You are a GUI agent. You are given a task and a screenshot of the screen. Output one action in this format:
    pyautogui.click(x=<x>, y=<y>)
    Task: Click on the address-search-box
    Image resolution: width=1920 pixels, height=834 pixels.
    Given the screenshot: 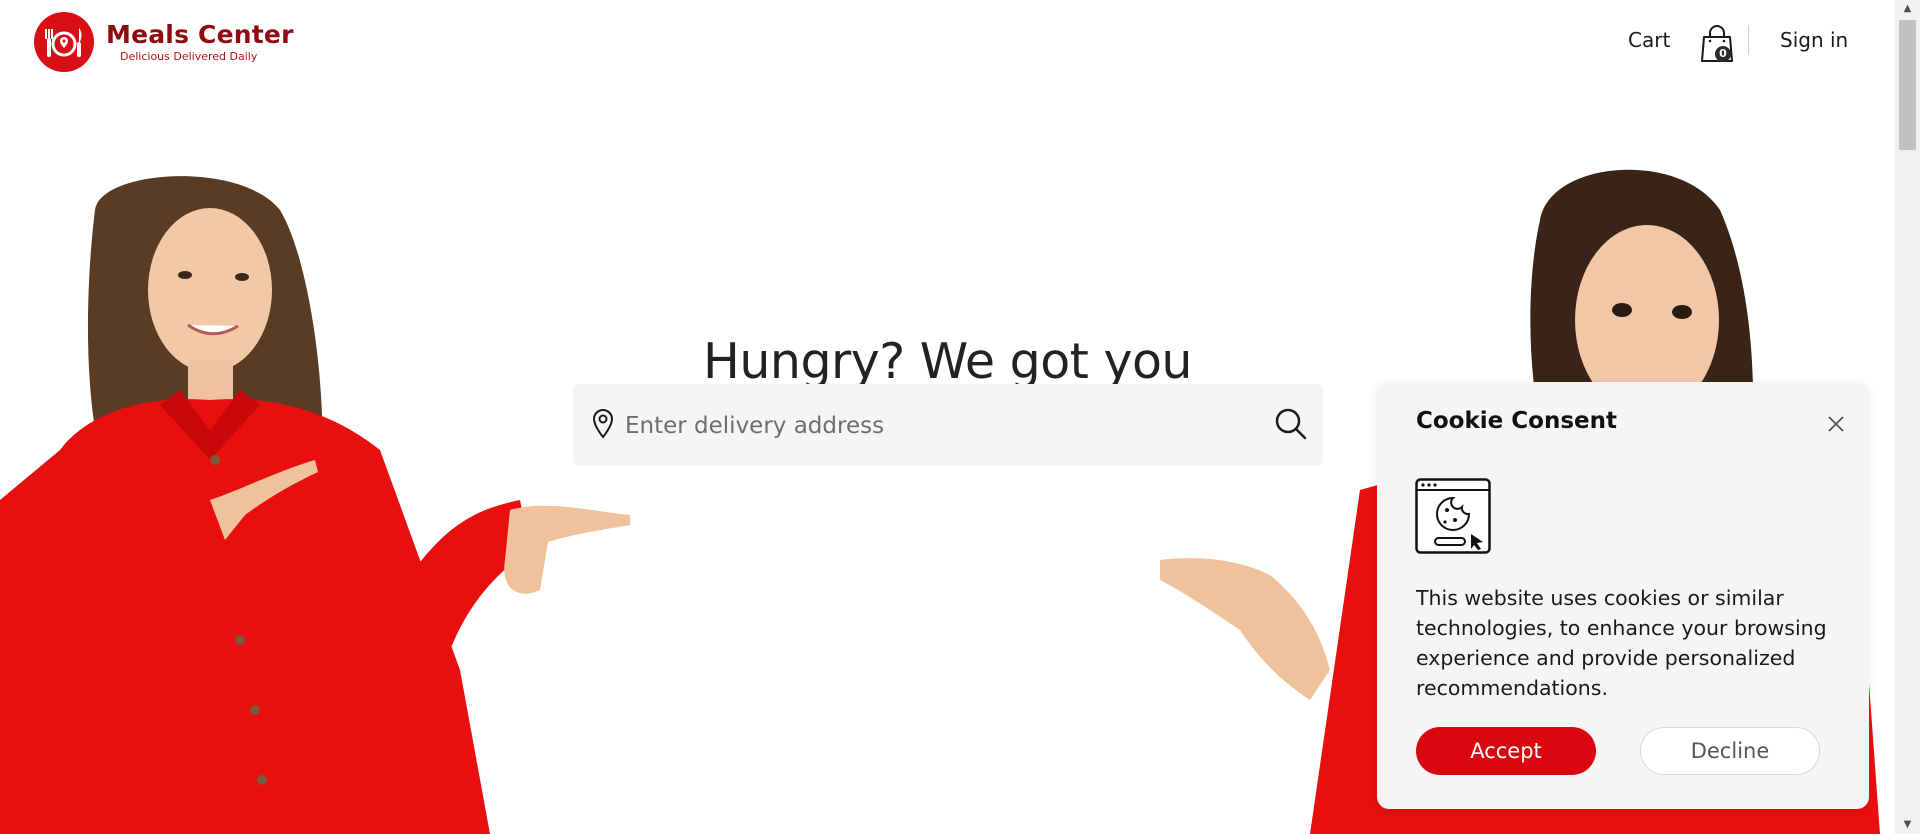 What is the action you would take?
    pyautogui.click(x=948, y=426)
    